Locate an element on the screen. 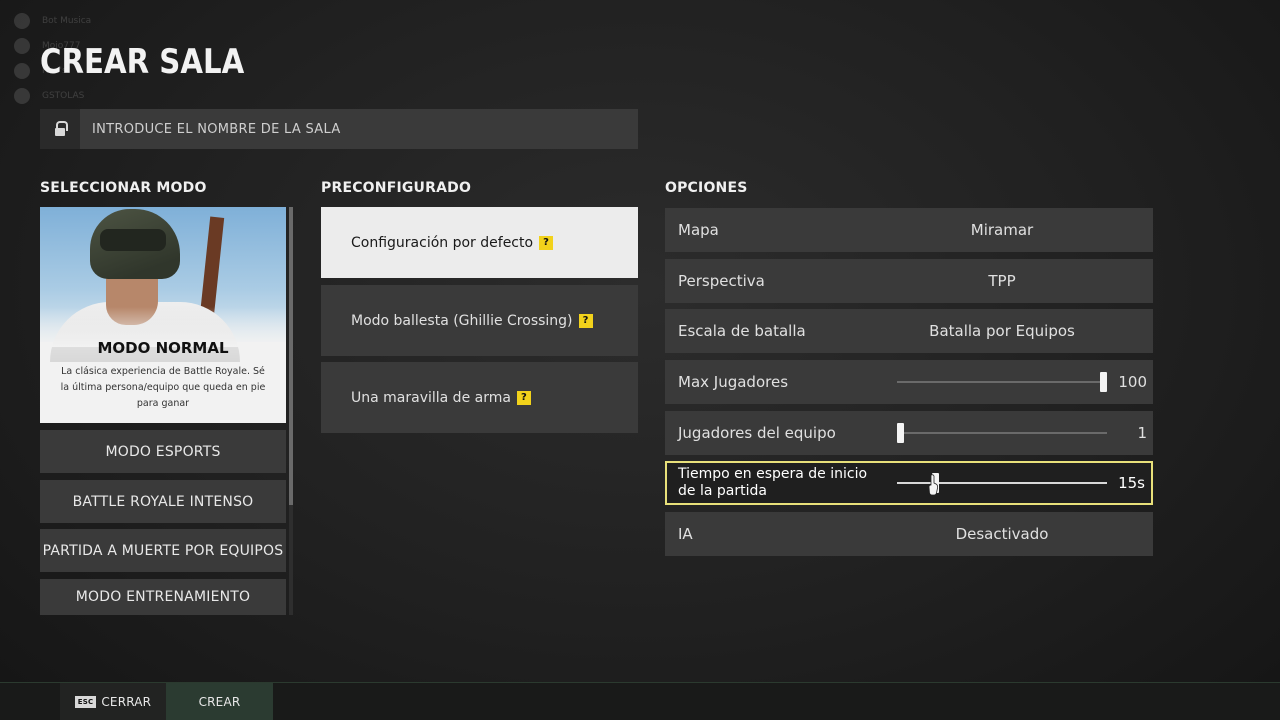  room-name-input is located at coordinates (352, 129).